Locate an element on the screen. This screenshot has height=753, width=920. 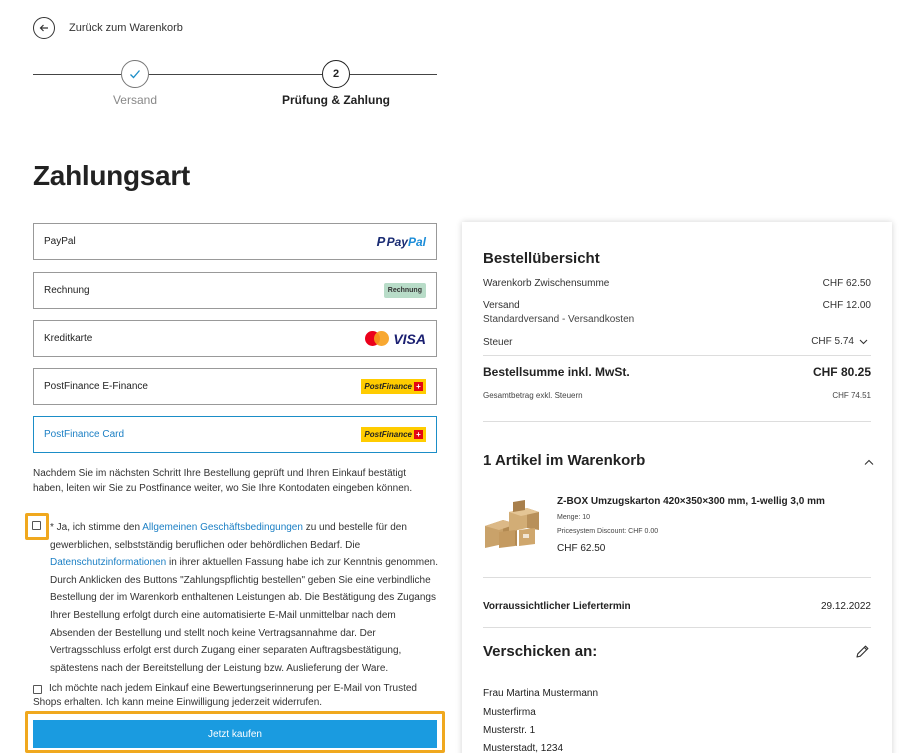
paypal-logo: PPayPal is located at coordinates (401, 241).